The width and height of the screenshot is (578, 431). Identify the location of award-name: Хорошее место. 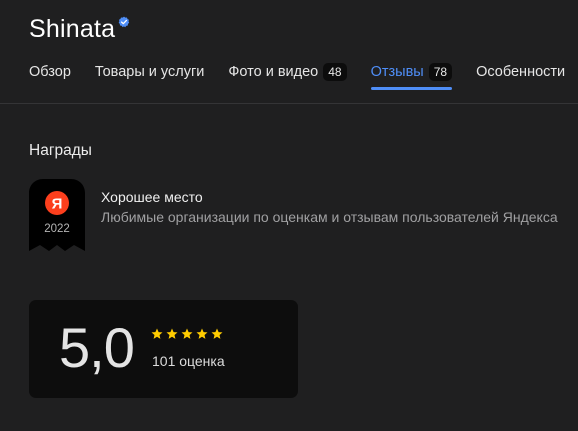
(152, 197).